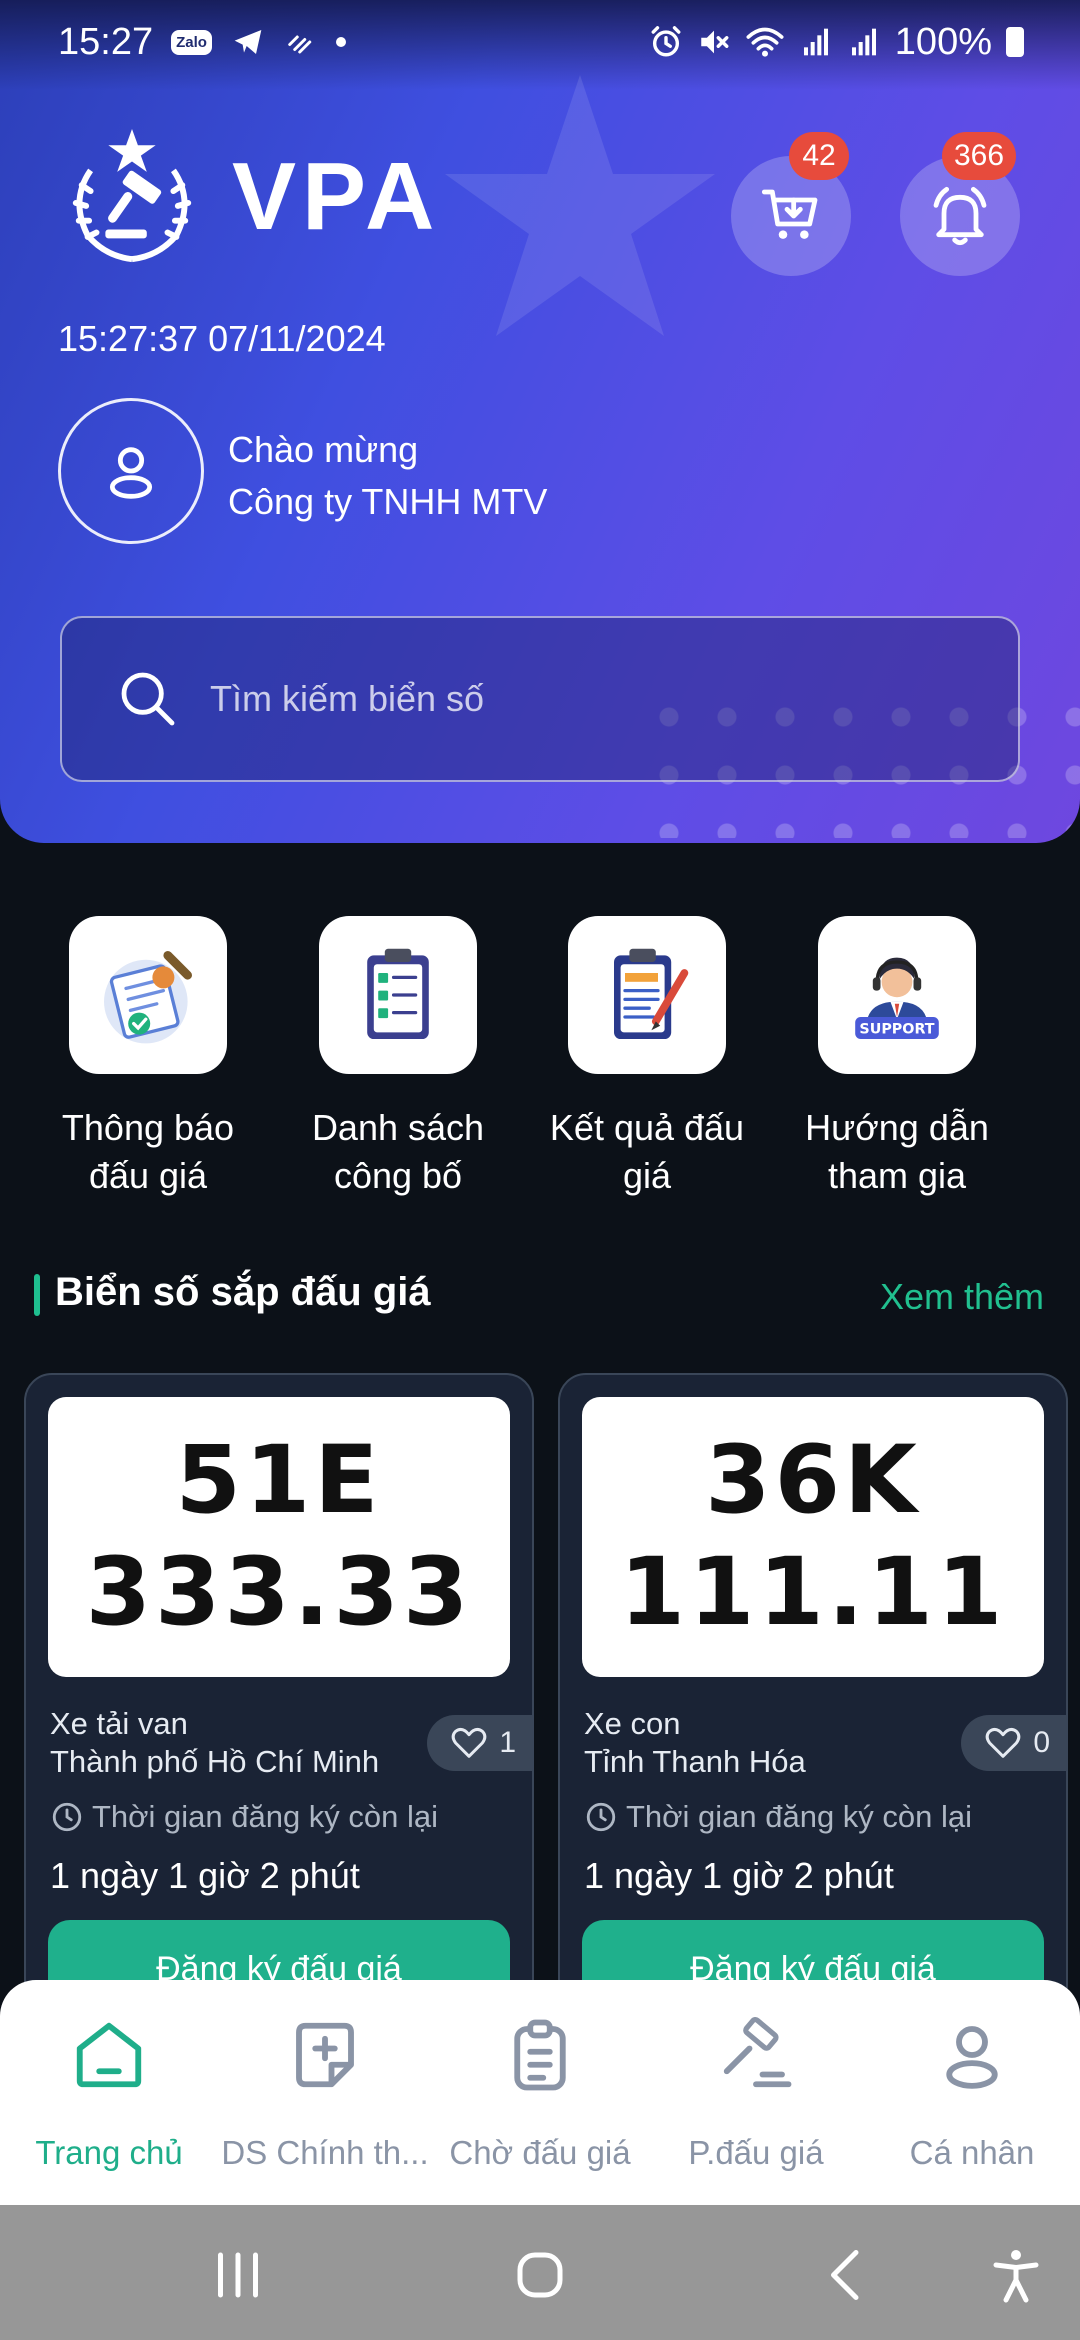 The image size is (1080, 2340). What do you see at coordinates (300, 44) in the screenshot?
I see `wind-icon` at bounding box center [300, 44].